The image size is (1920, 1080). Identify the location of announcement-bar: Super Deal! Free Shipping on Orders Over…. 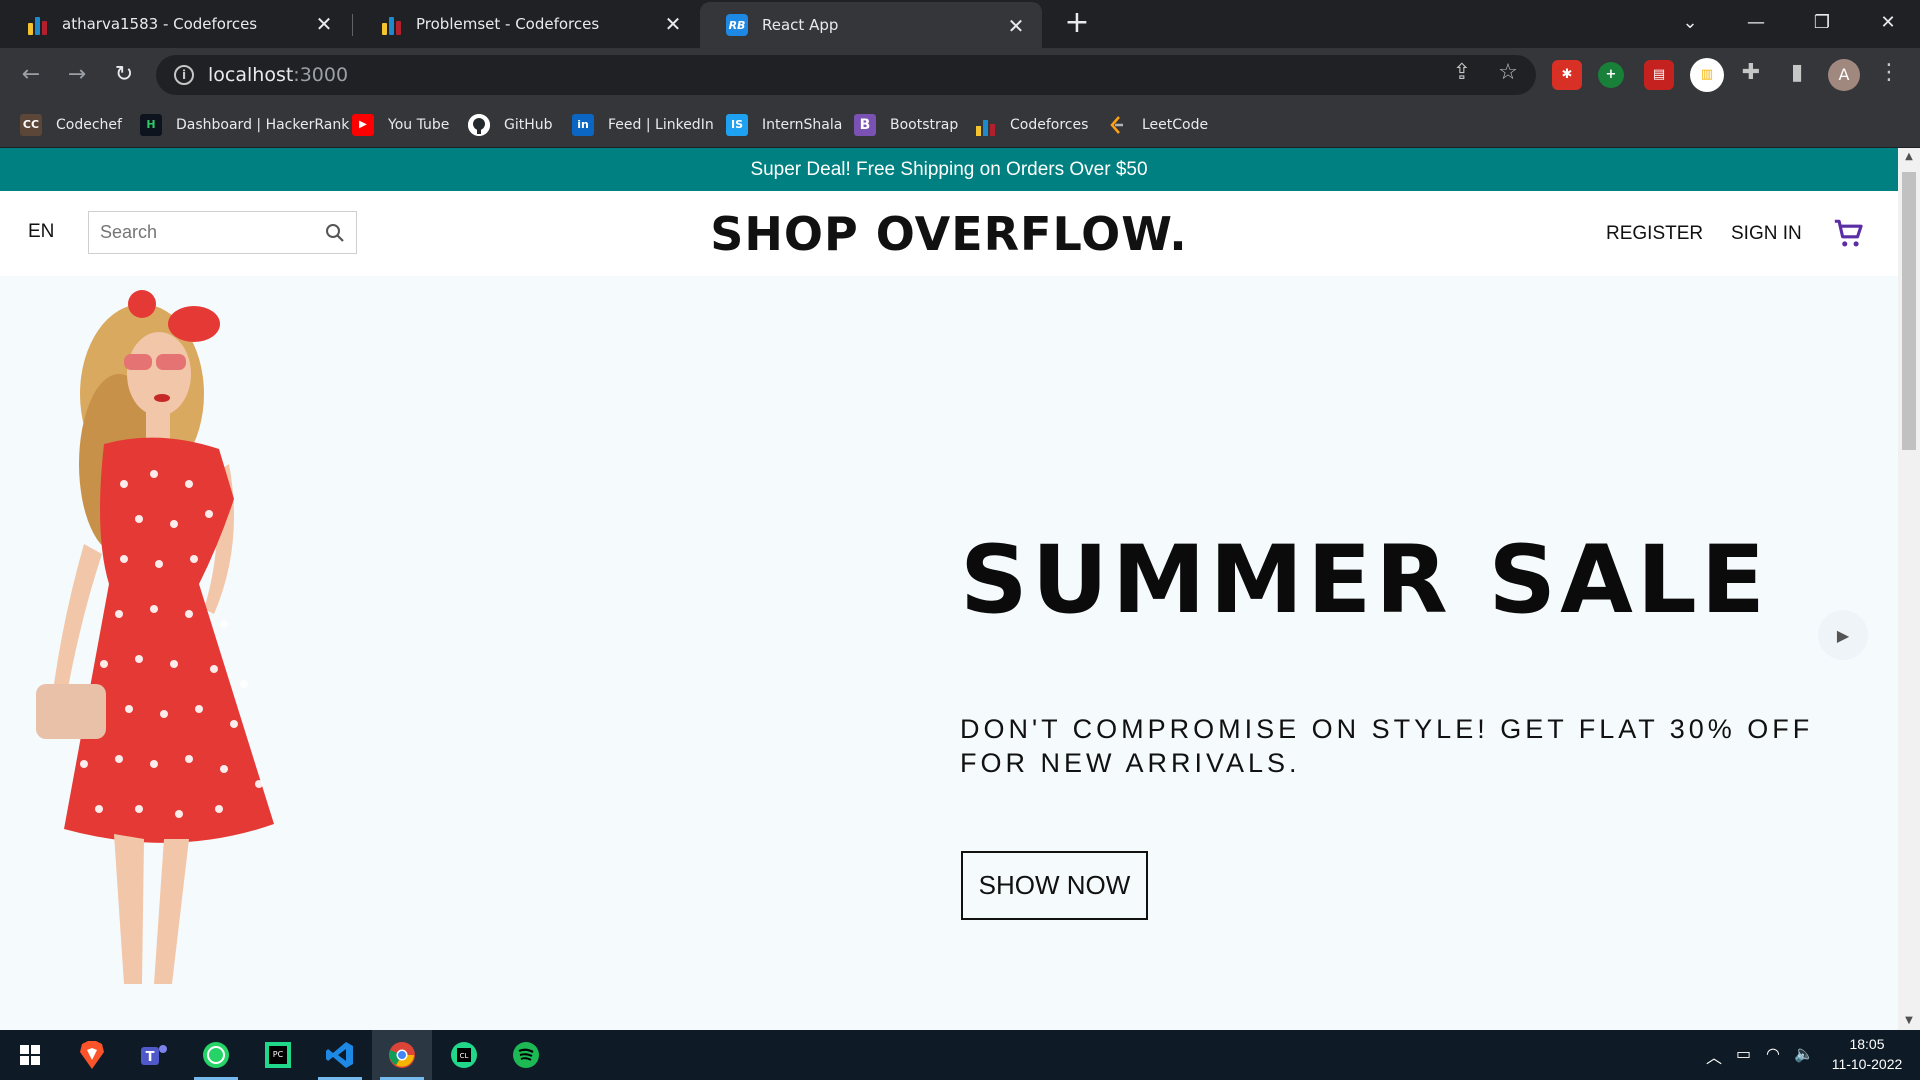
(949, 169).